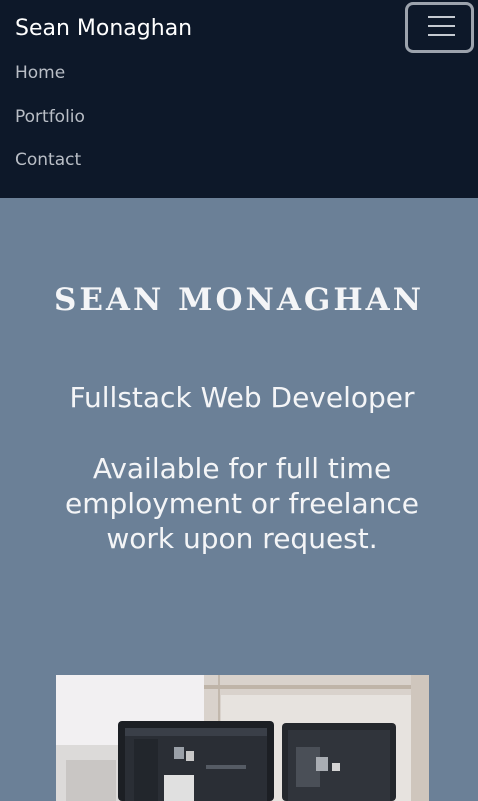 The width and height of the screenshot is (478, 801). Describe the element at coordinates (439, 27) in the screenshot. I see `navbar-toggle-button` at that location.